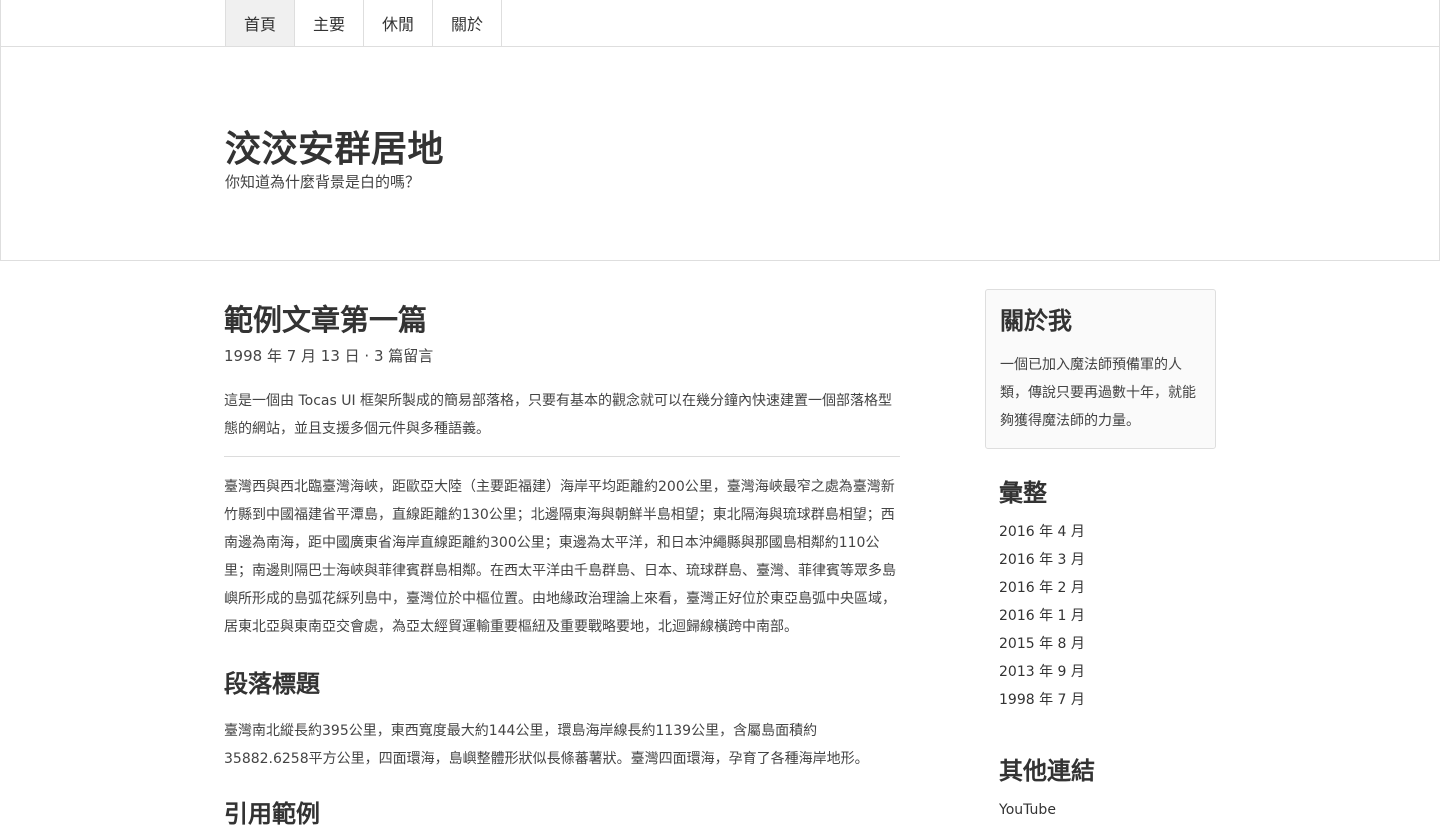 This screenshot has width=1440, height=831. I want to click on about-title: 關於我, so click(1036, 321).